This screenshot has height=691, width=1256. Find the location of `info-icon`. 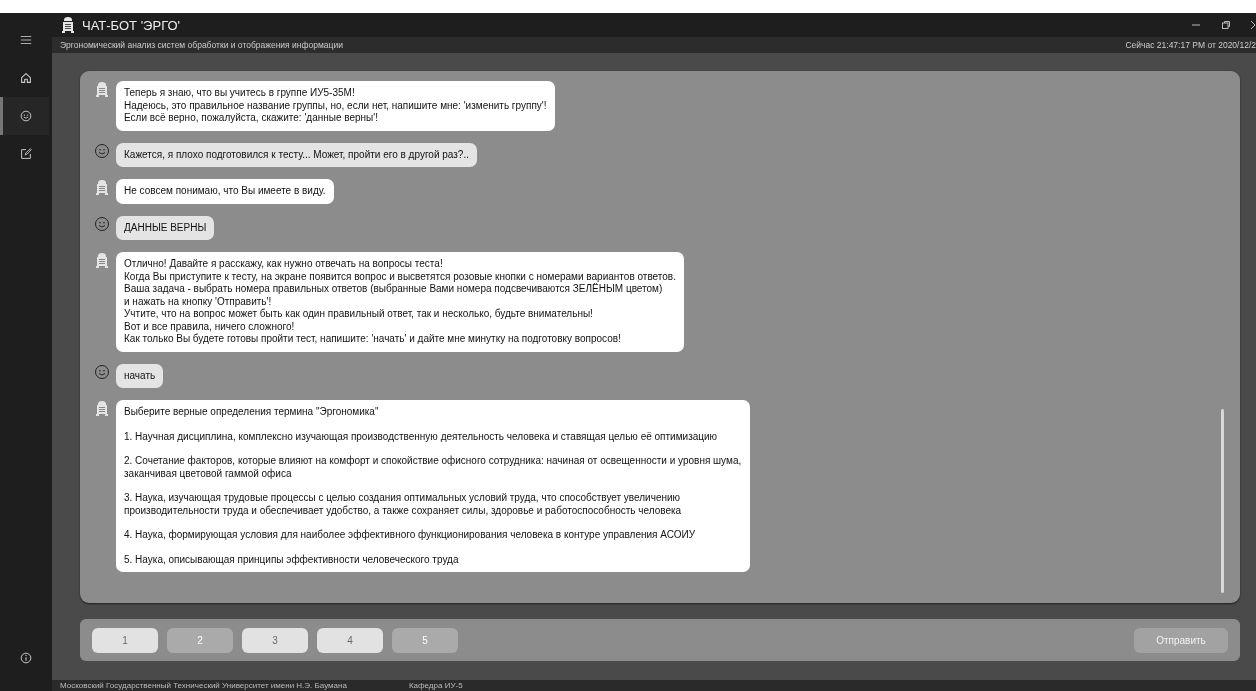

info-icon is located at coordinates (26, 658).